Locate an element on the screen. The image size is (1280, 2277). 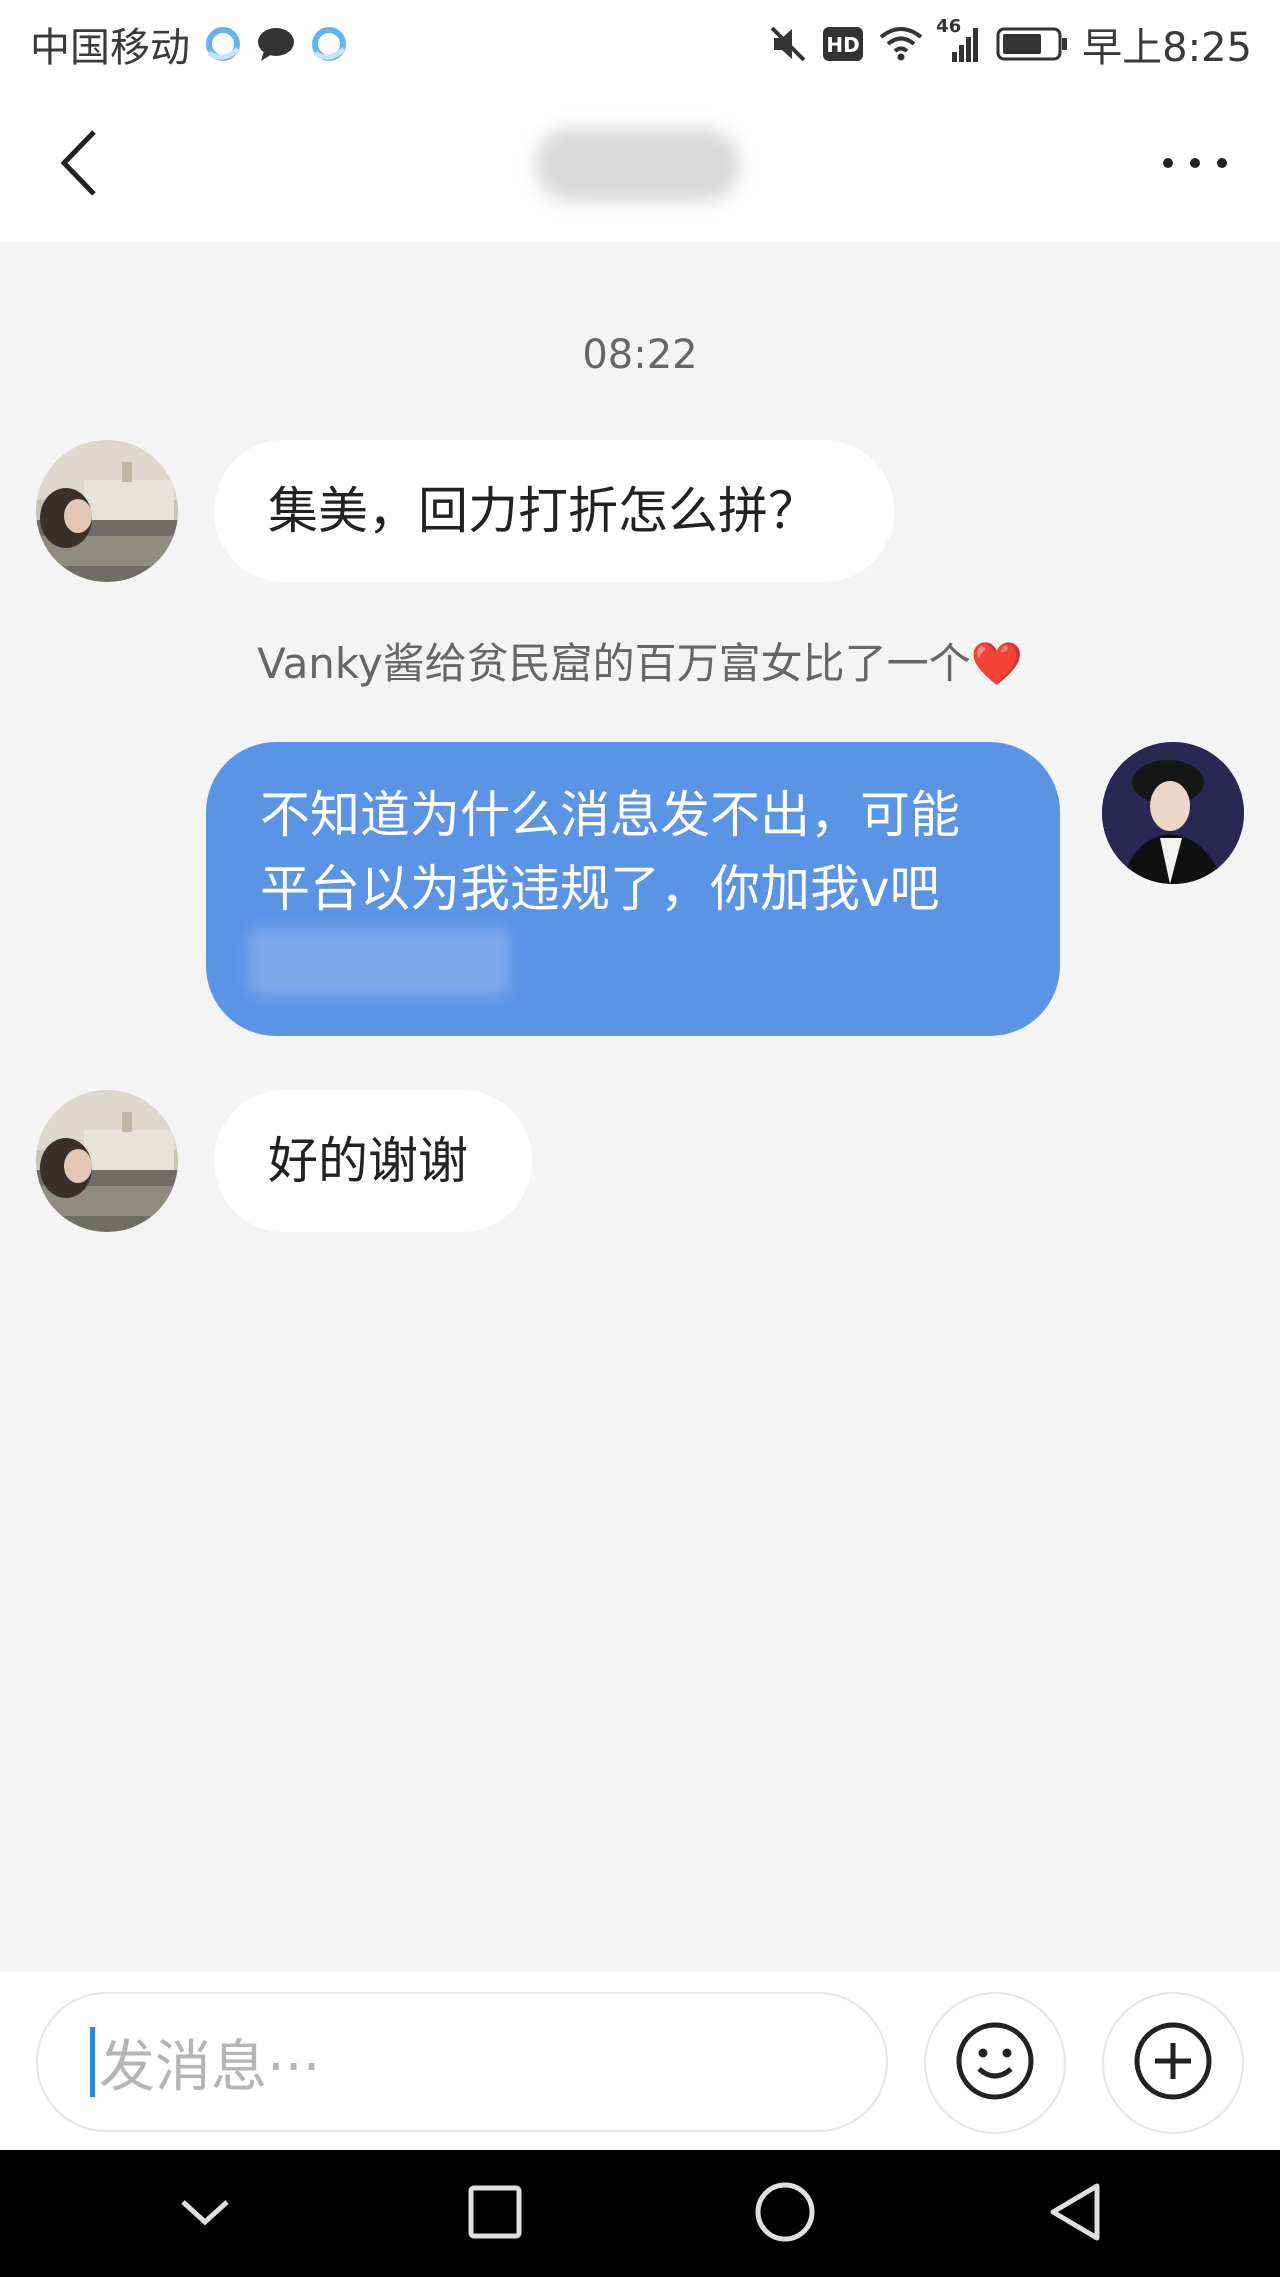
my-avatar is located at coordinates (1173, 813).